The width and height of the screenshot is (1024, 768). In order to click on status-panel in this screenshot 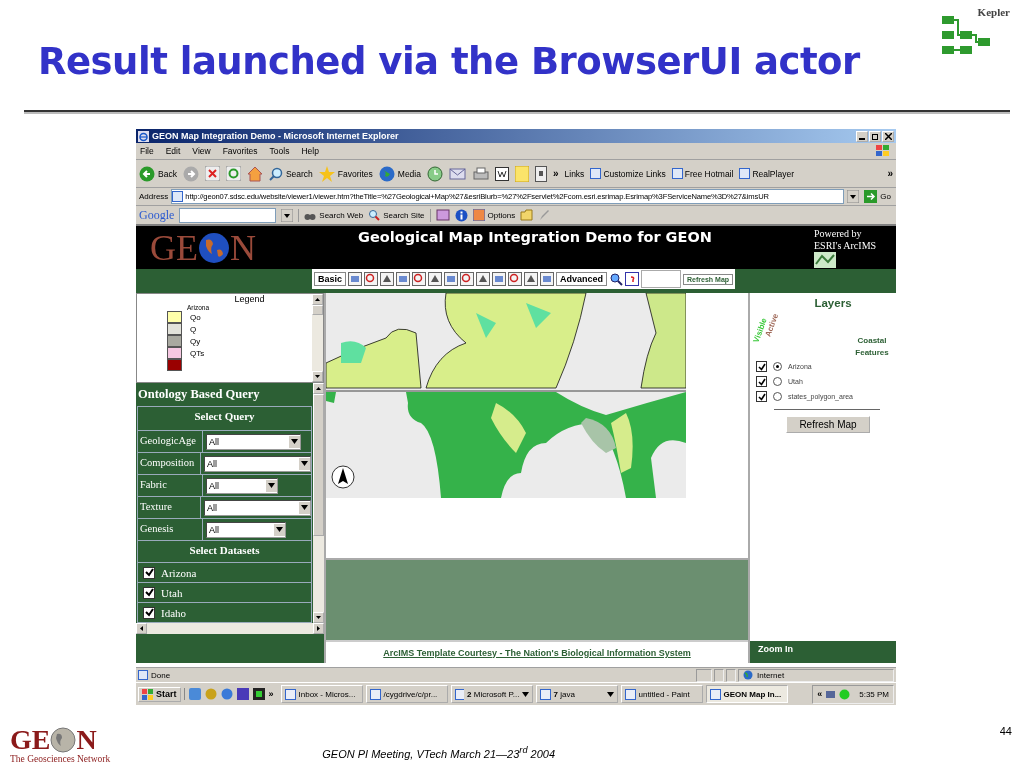, I will do `click(731, 675)`.